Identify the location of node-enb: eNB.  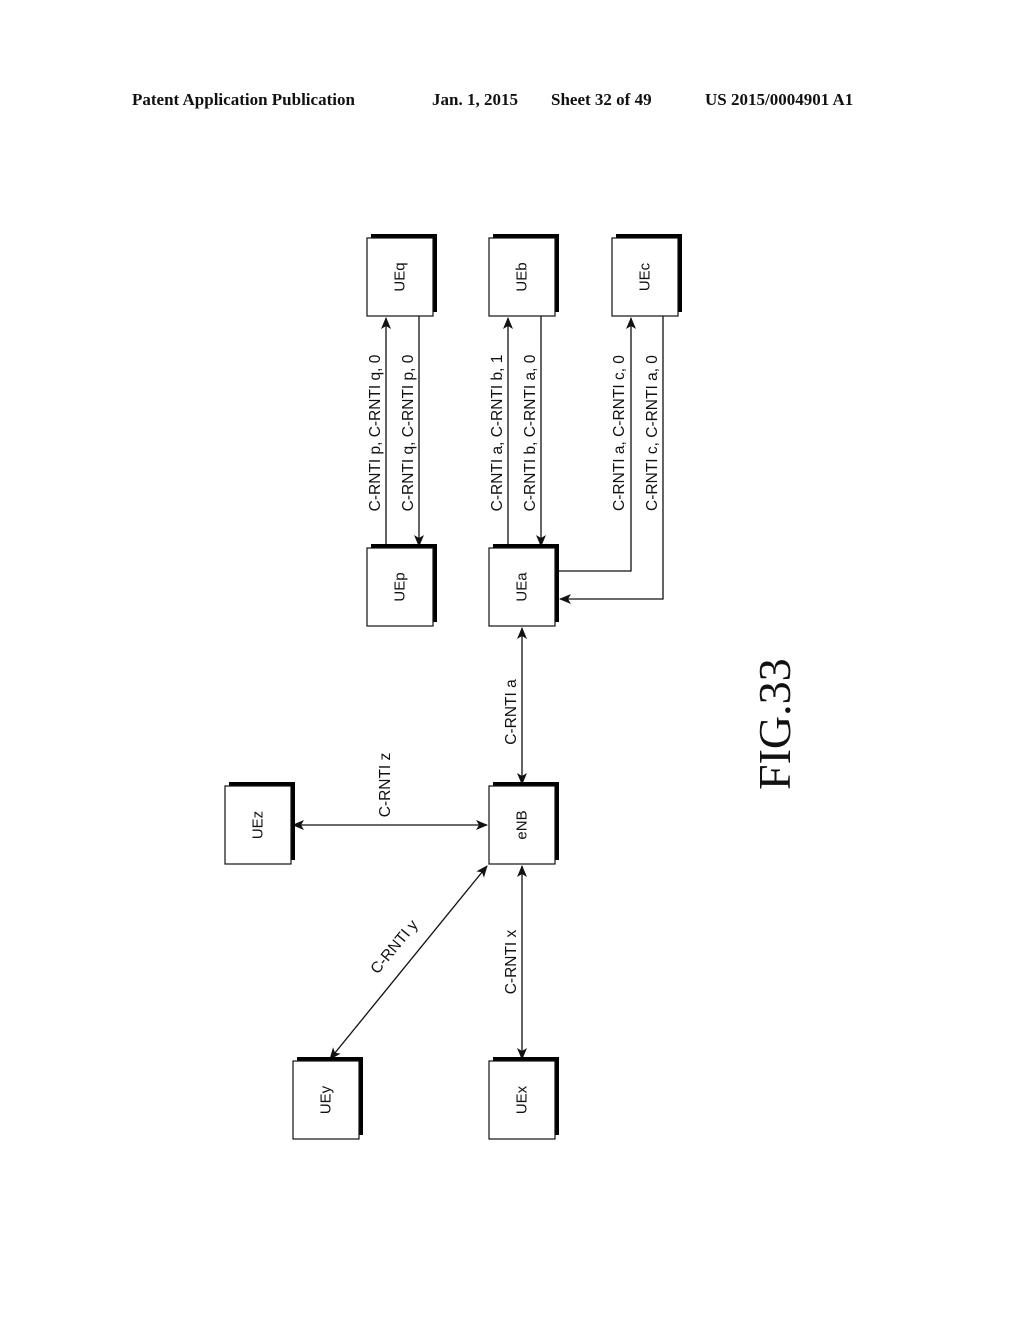
(523, 823).